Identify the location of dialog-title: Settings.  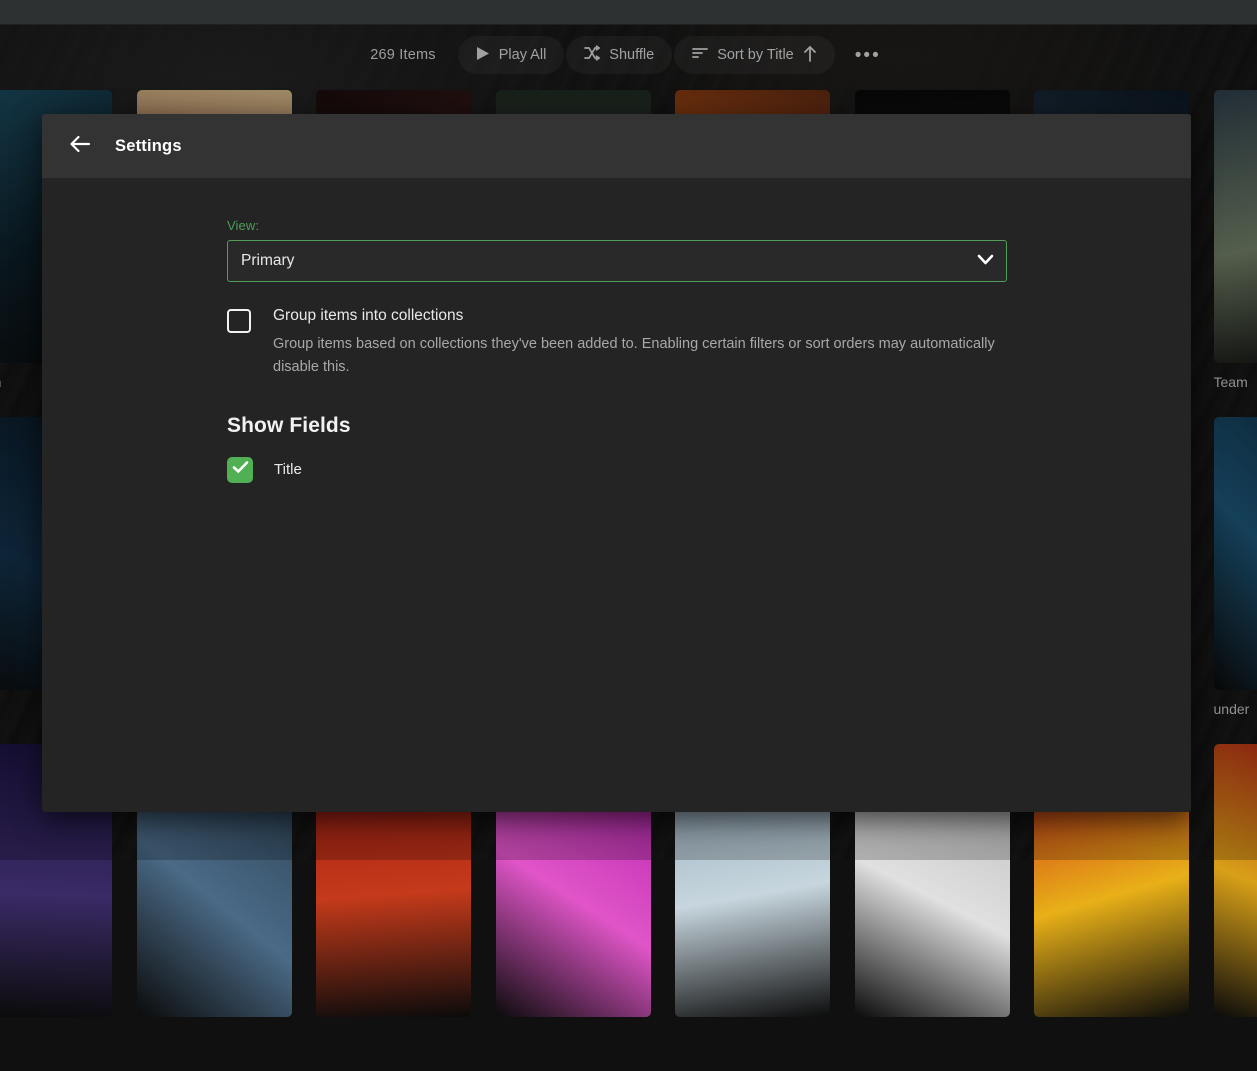
(148, 146).